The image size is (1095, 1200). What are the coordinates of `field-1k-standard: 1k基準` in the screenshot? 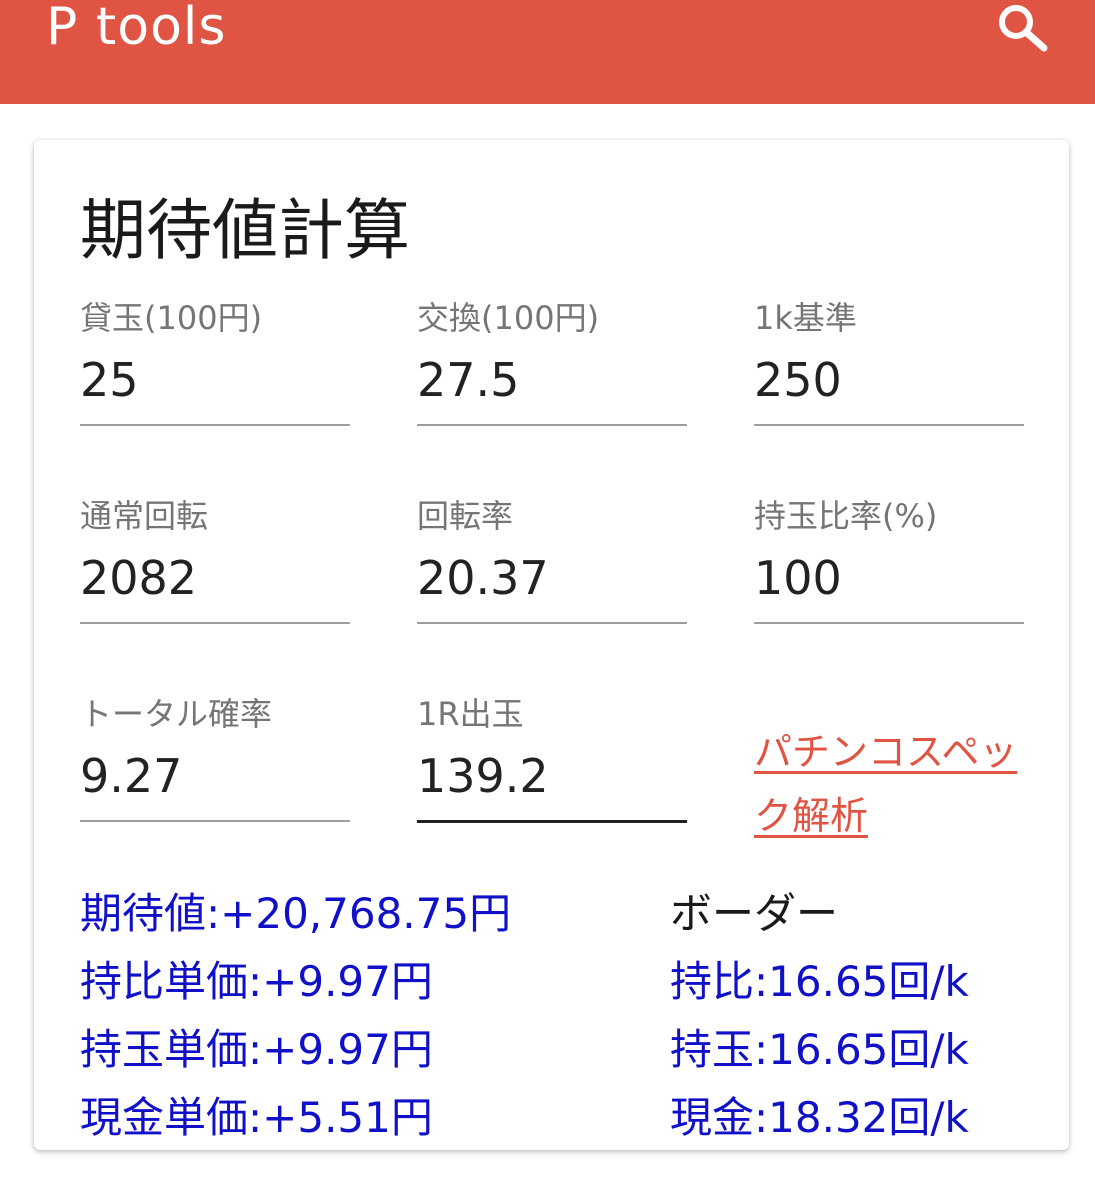 It's located at (889, 363).